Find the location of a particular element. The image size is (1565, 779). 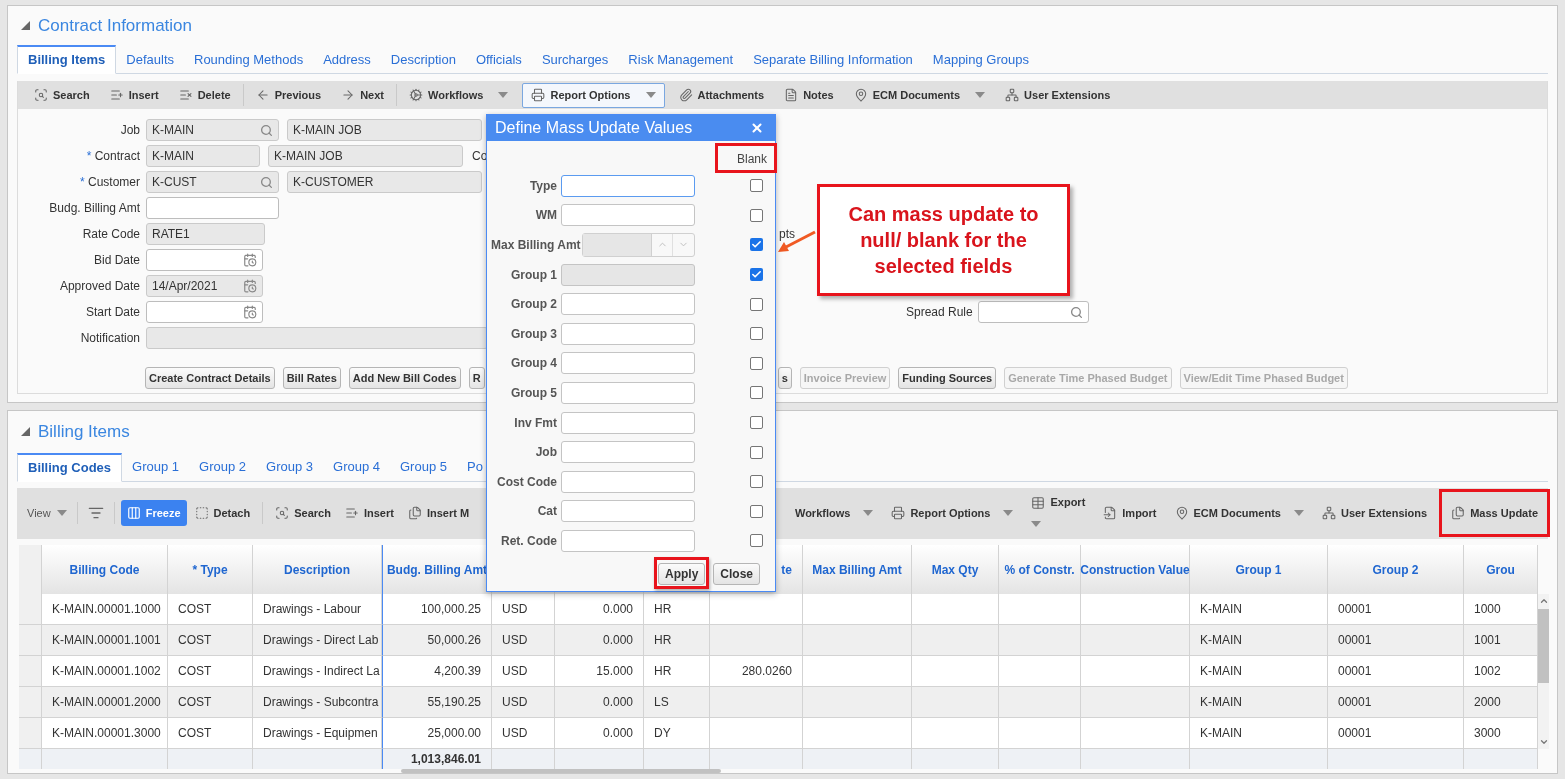

tab: Group 1 is located at coordinates (156, 467).